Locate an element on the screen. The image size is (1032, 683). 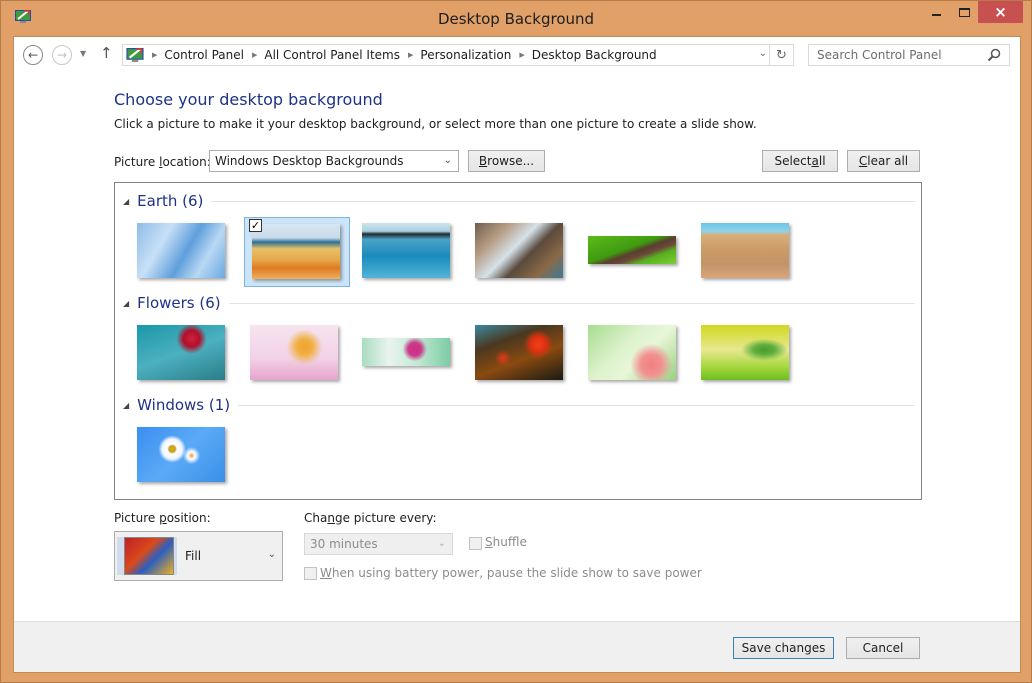
search-icon is located at coordinates (994, 55).